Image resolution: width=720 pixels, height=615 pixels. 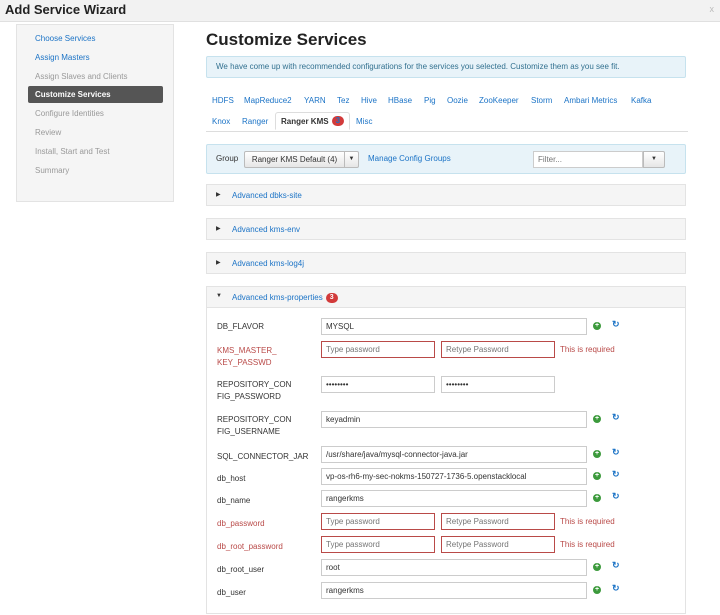 I want to click on group-label: Group, so click(x=227, y=158).